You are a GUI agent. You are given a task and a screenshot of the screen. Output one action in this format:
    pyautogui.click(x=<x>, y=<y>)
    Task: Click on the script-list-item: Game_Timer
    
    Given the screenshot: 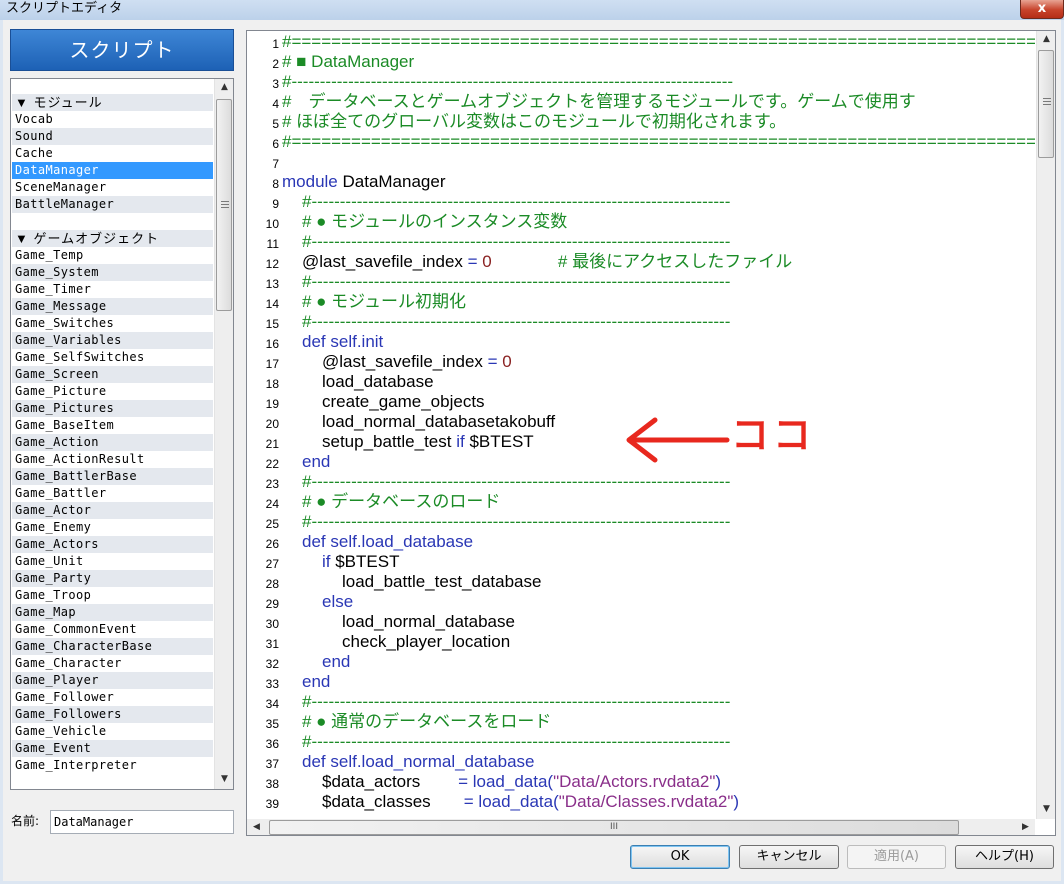 What is the action you would take?
    pyautogui.click(x=112, y=289)
    